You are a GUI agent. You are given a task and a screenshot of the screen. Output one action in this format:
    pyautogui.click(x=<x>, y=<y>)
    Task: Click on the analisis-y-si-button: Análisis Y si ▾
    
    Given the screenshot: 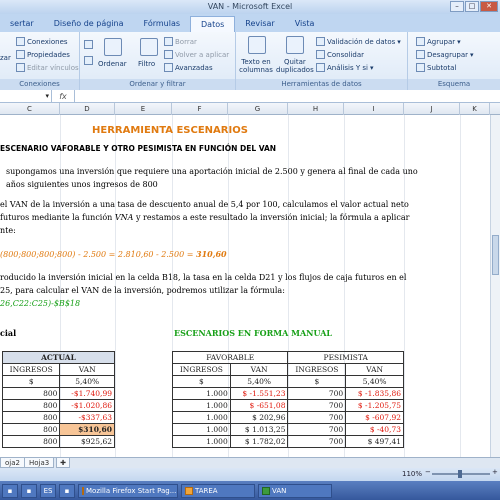 What is the action you would take?
    pyautogui.click(x=344, y=67)
    